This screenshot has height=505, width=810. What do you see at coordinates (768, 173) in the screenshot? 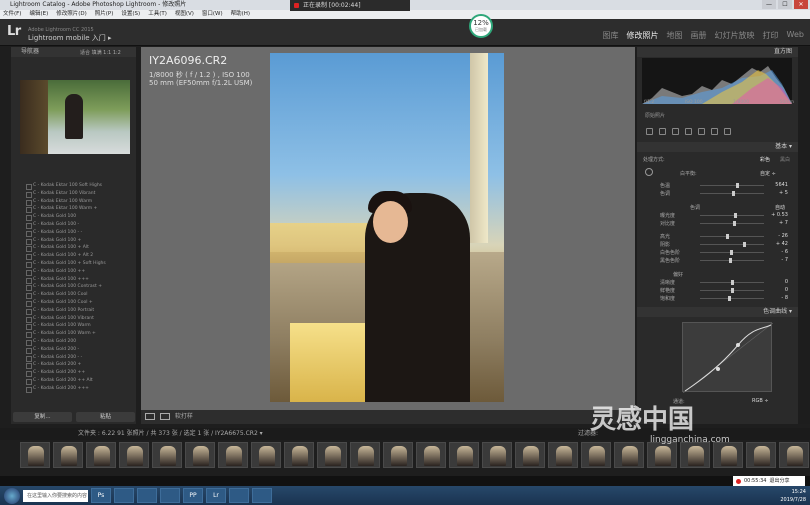
I see `wb-dropdown: 自定 ÷` at bounding box center [768, 173].